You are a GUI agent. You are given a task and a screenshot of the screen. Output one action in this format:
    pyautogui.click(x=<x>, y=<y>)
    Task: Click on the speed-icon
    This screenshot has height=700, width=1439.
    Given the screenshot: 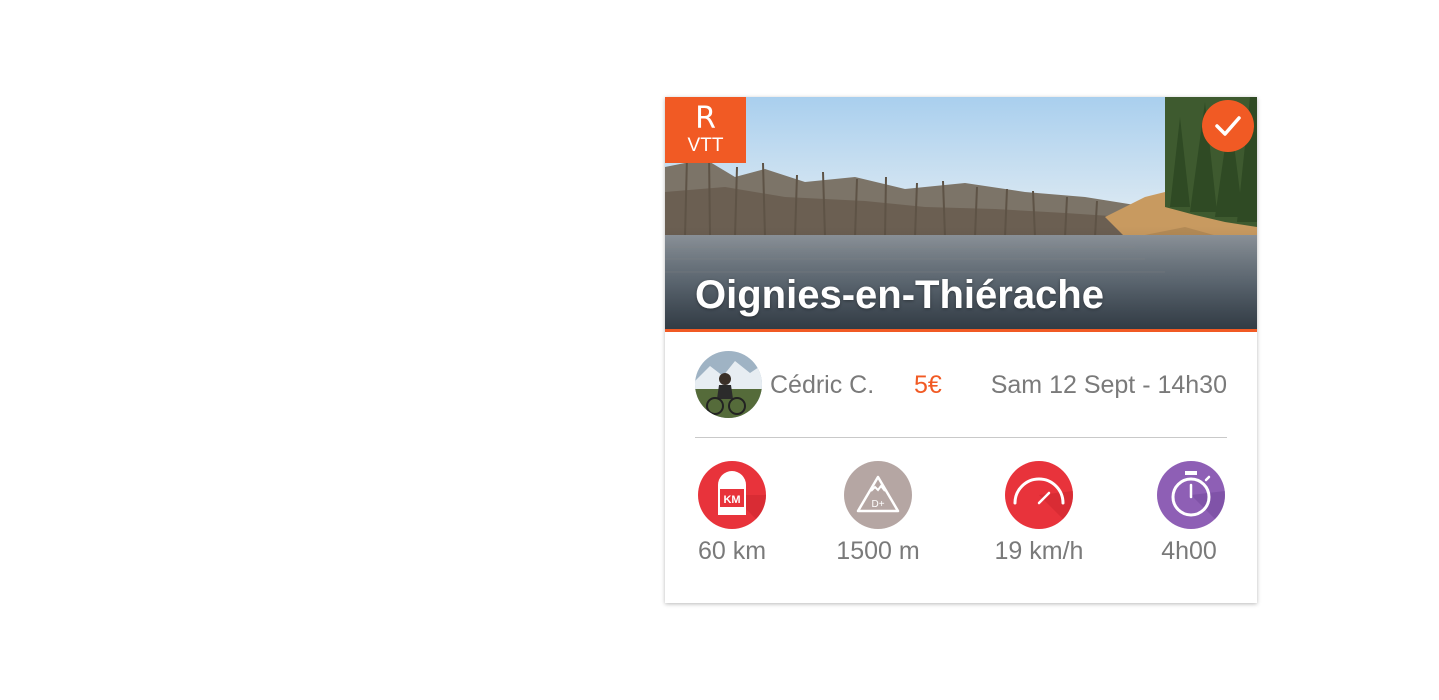 What is the action you would take?
    pyautogui.click(x=1039, y=495)
    